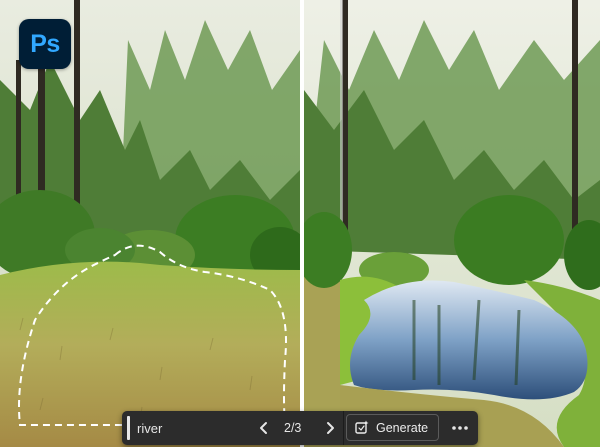  I want to click on previous-variation-button, so click(264, 428).